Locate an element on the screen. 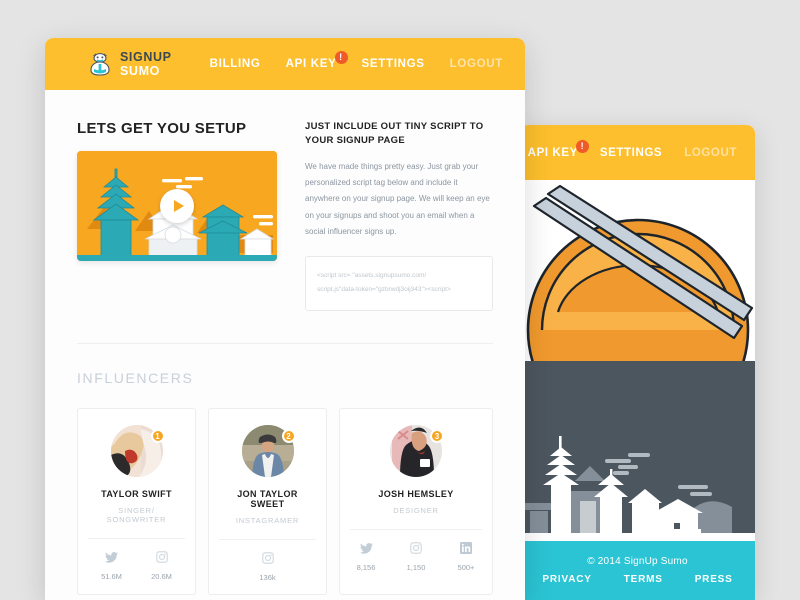 This screenshot has height=600, width=800. linkedin-icon is located at coordinates (466, 548).